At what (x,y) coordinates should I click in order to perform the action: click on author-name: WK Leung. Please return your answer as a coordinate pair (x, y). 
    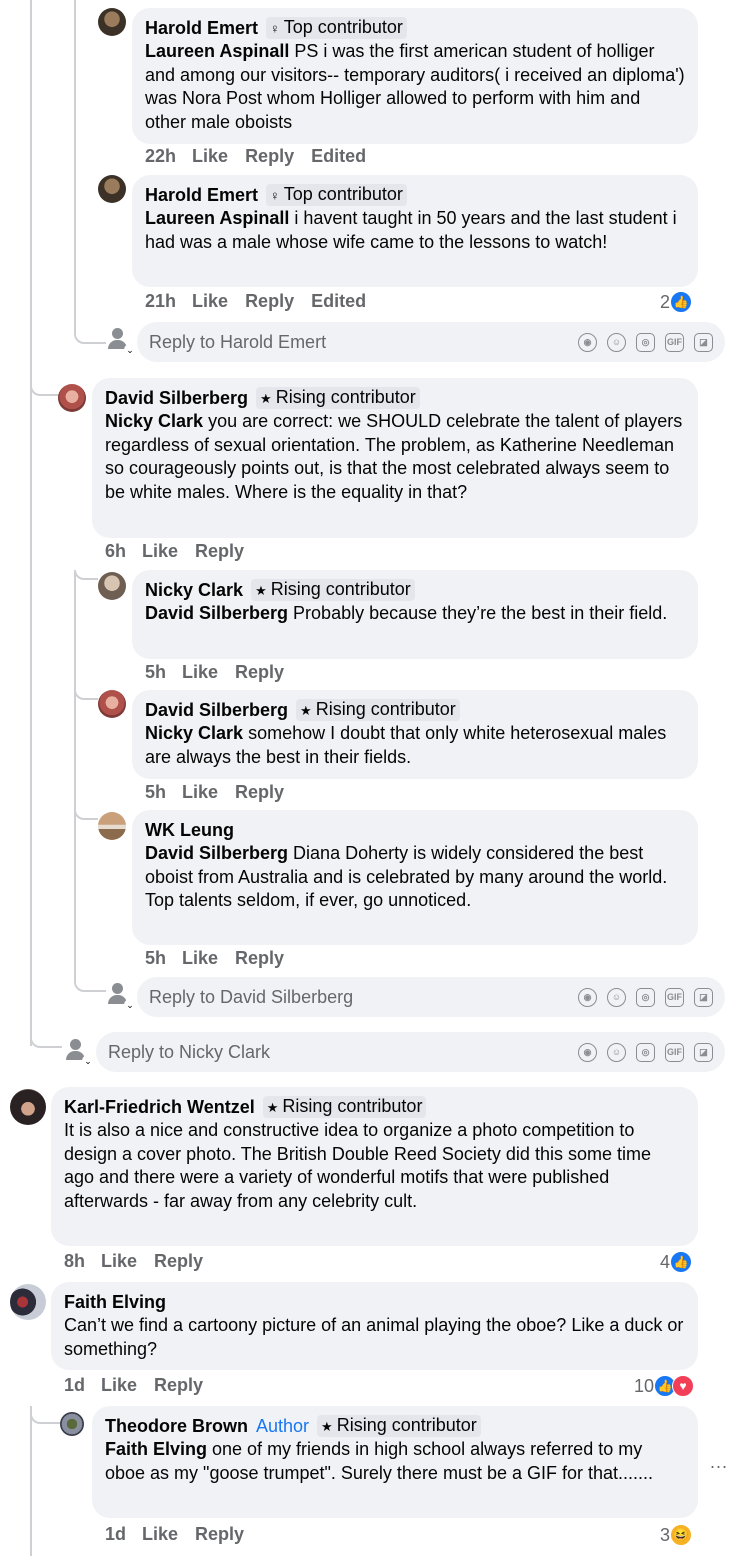
    Looking at the image, I should click on (189, 830).